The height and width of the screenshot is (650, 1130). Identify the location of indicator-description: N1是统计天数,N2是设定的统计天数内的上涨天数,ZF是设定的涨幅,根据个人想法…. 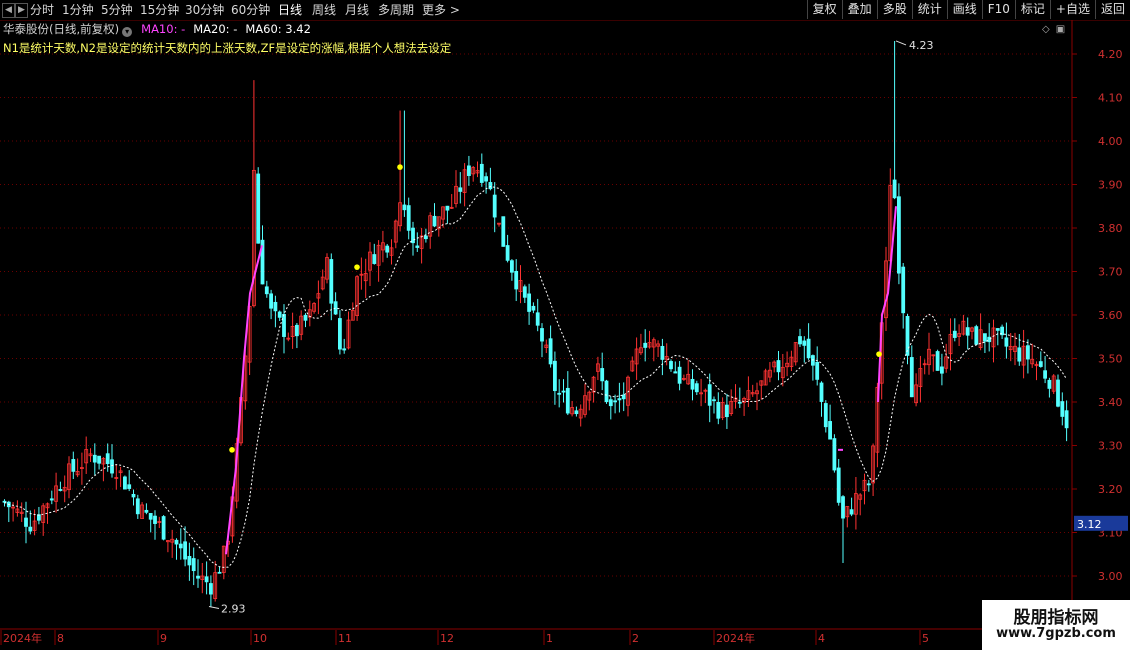
(227, 48).